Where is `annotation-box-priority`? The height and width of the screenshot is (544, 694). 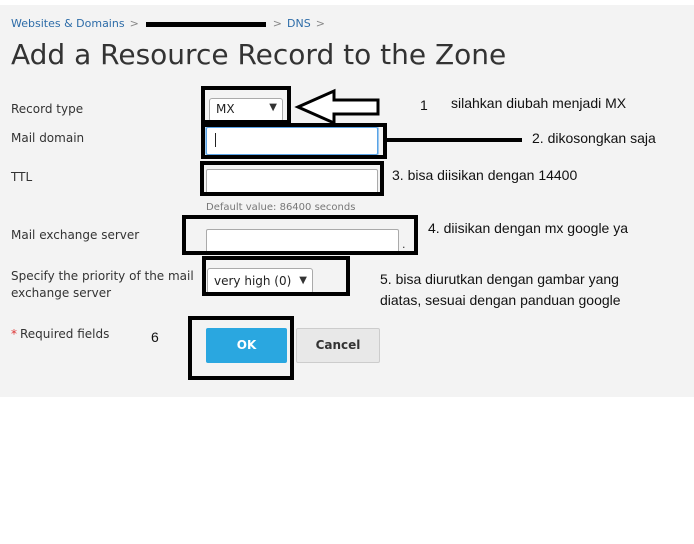
annotation-box-priority is located at coordinates (276, 276).